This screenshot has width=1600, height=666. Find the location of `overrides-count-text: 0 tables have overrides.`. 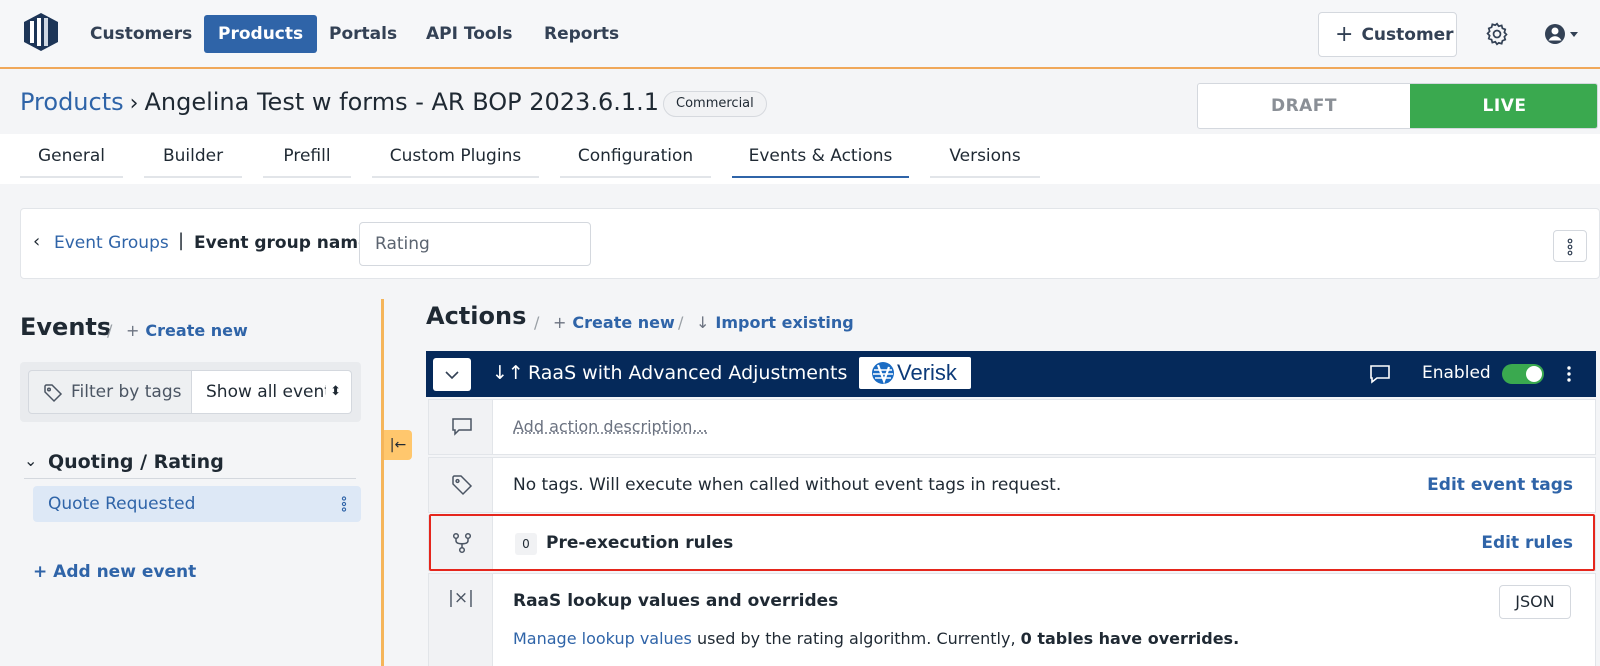

overrides-count-text: 0 tables have overrides. is located at coordinates (1130, 638).